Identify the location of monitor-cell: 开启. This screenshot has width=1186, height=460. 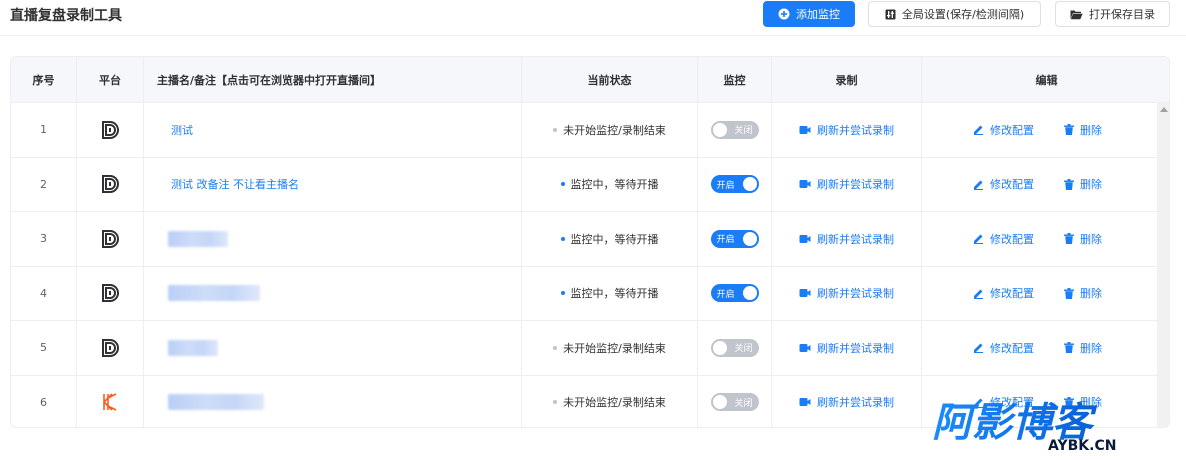
(735, 293).